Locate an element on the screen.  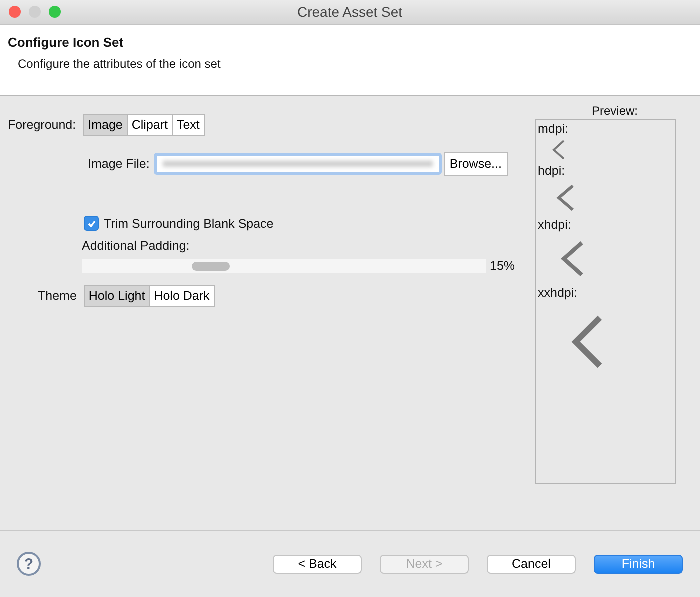
foreground-tab: Image is located at coordinates (105, 125).